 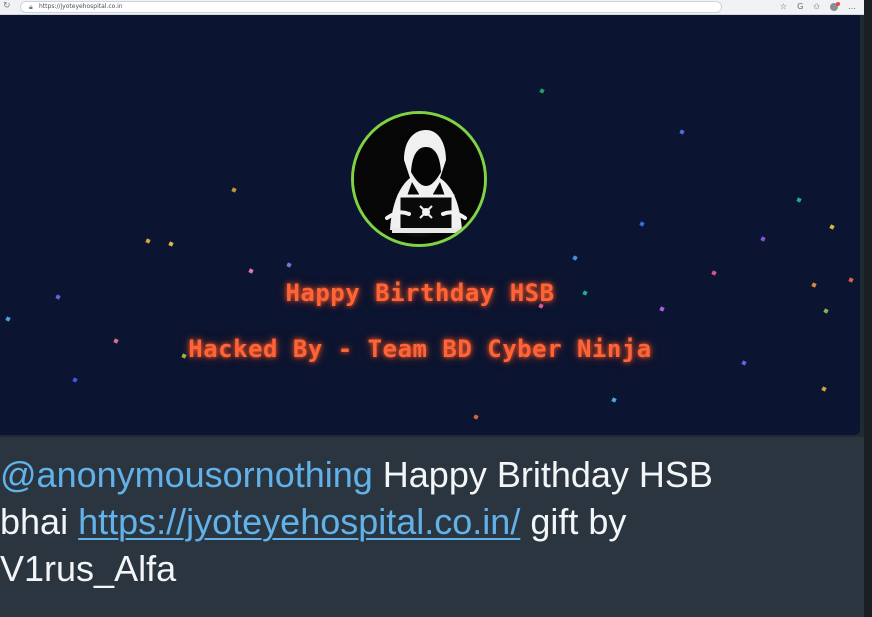 I want to click on profile-avatar, so click(x=835, y=6).